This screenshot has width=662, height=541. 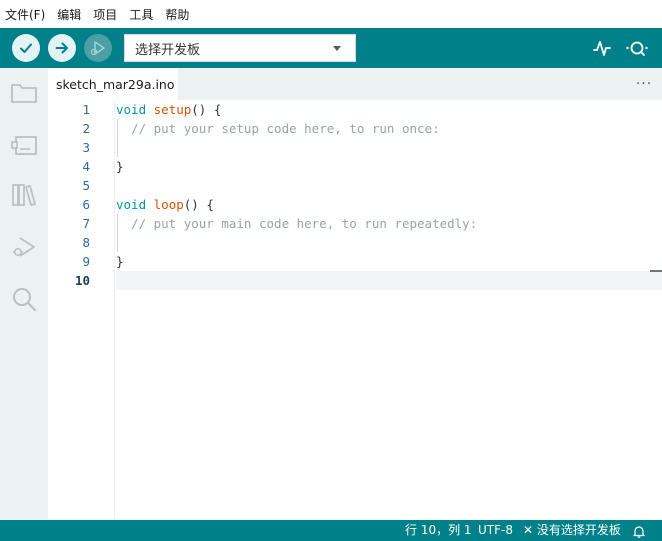 I want to click on line-number: 6, so click(x=86, y=204).